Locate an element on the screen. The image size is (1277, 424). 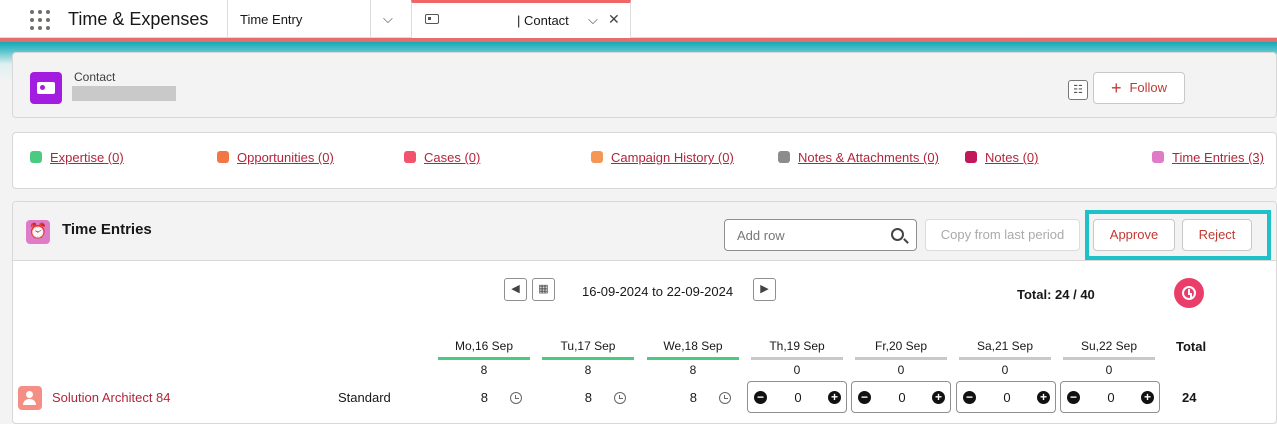
approve-button: Approve is located at coordinates (1134, 235).